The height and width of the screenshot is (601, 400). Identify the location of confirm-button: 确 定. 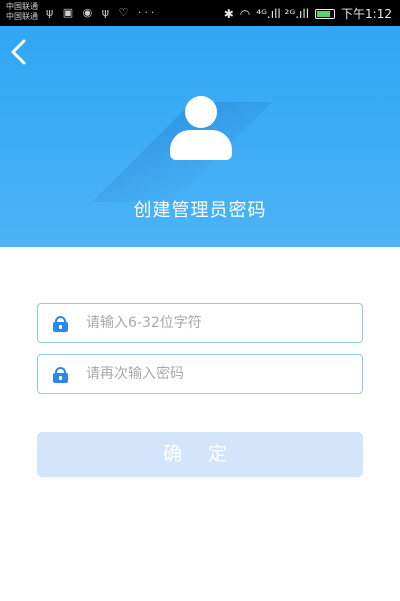
(200, 454).